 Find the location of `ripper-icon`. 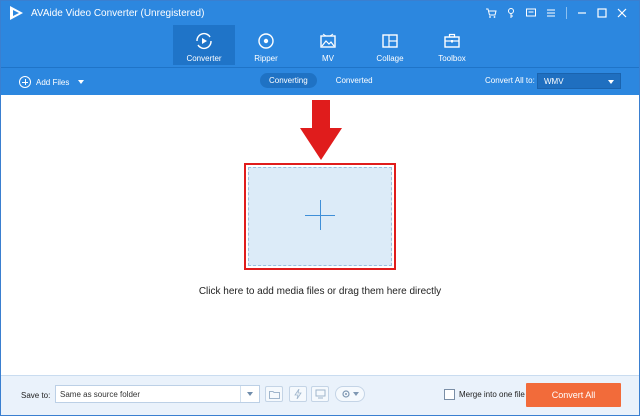

ripper-icon is located at coordinates (266, 41).